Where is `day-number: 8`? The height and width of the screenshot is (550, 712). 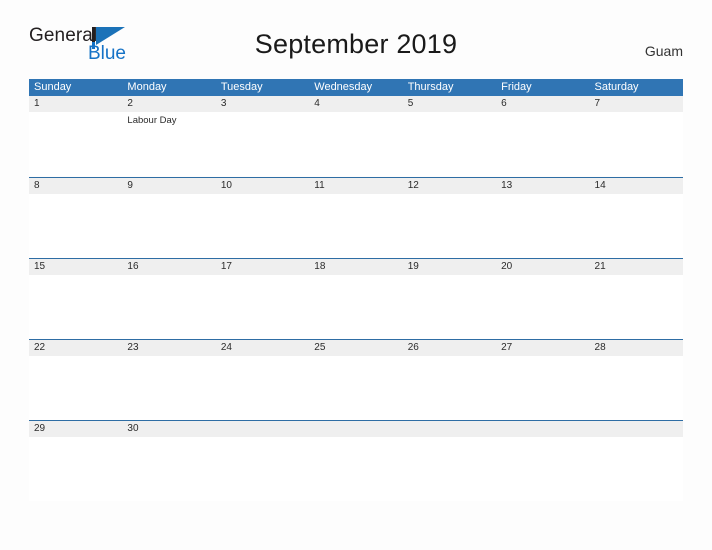
day-number: 8 is located at coordinates (75, 186).